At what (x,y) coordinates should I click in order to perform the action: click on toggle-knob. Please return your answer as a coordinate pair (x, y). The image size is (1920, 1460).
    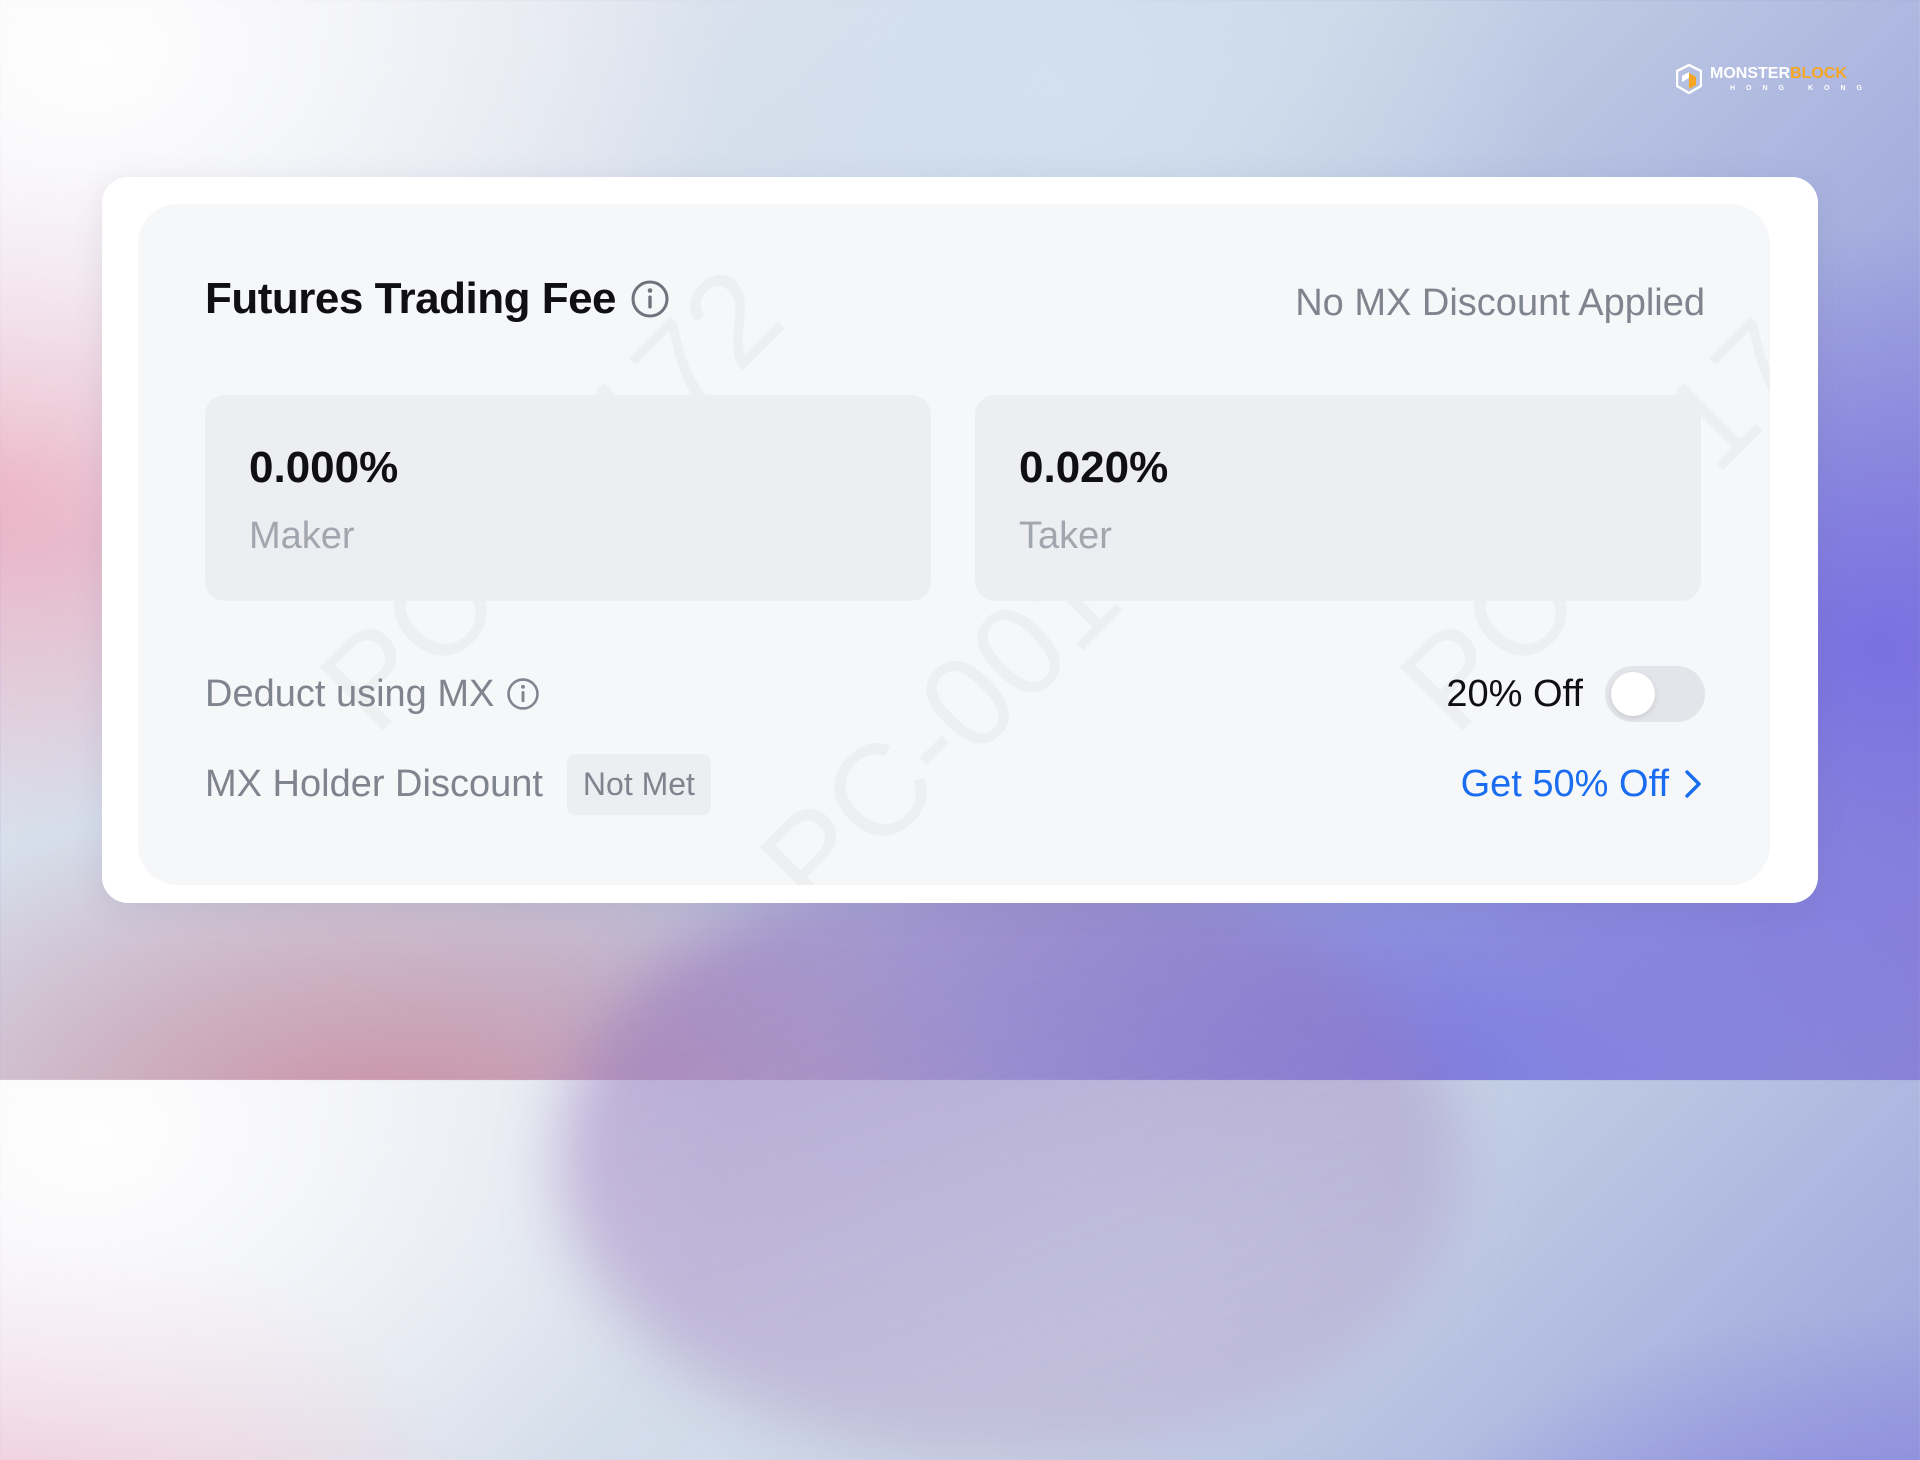
    Looking at the image, I should click on (1633, 694).